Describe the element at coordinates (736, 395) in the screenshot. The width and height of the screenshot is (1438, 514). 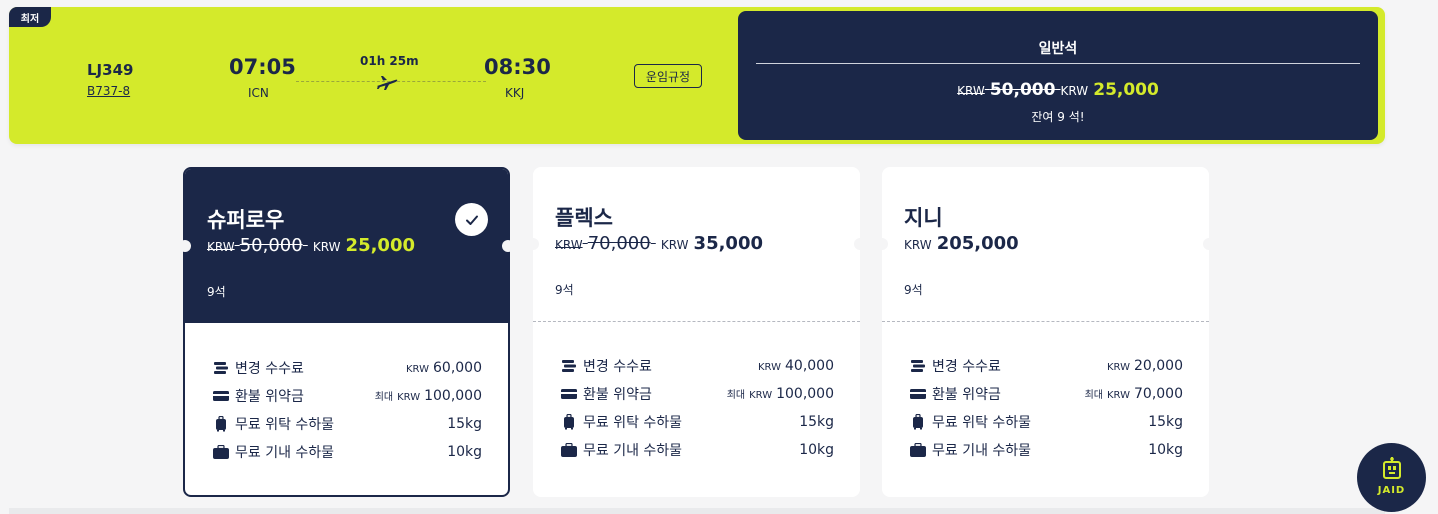
I see `refund-max-prefix: 최대` at that location.